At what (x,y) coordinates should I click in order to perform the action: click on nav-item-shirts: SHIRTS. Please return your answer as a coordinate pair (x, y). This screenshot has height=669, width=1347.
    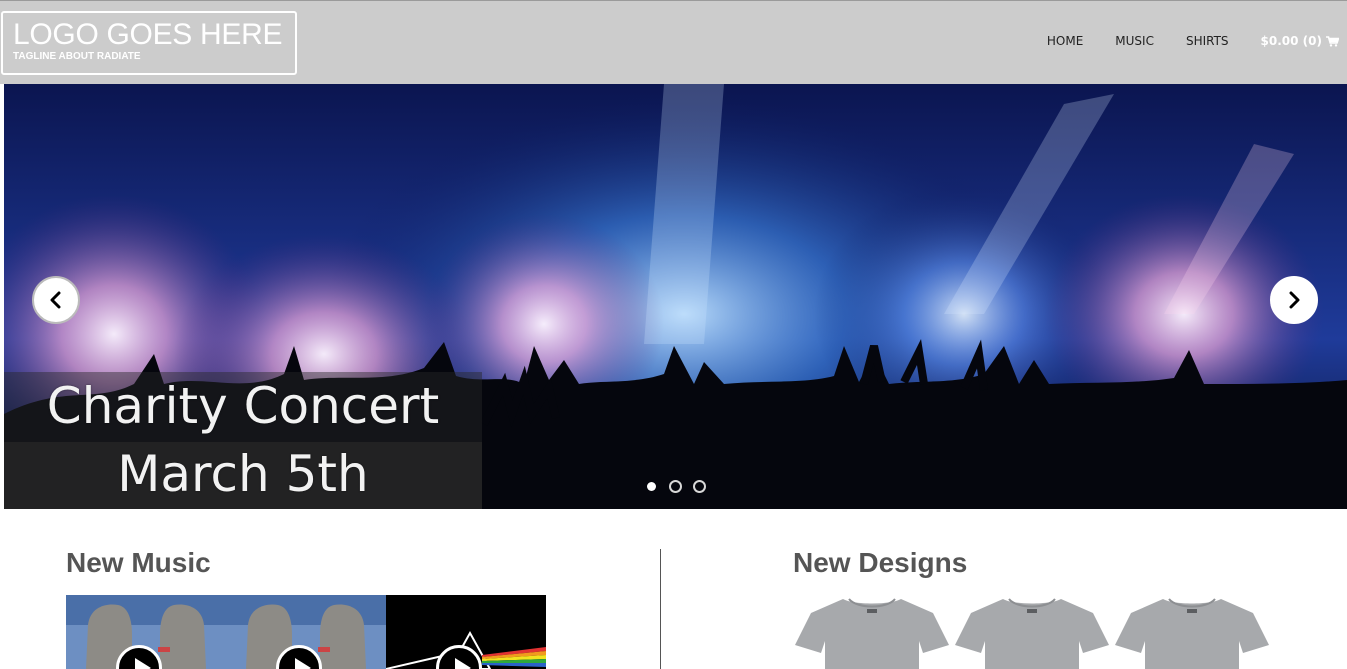
    Looking at the image, I should click on (1207, 41).